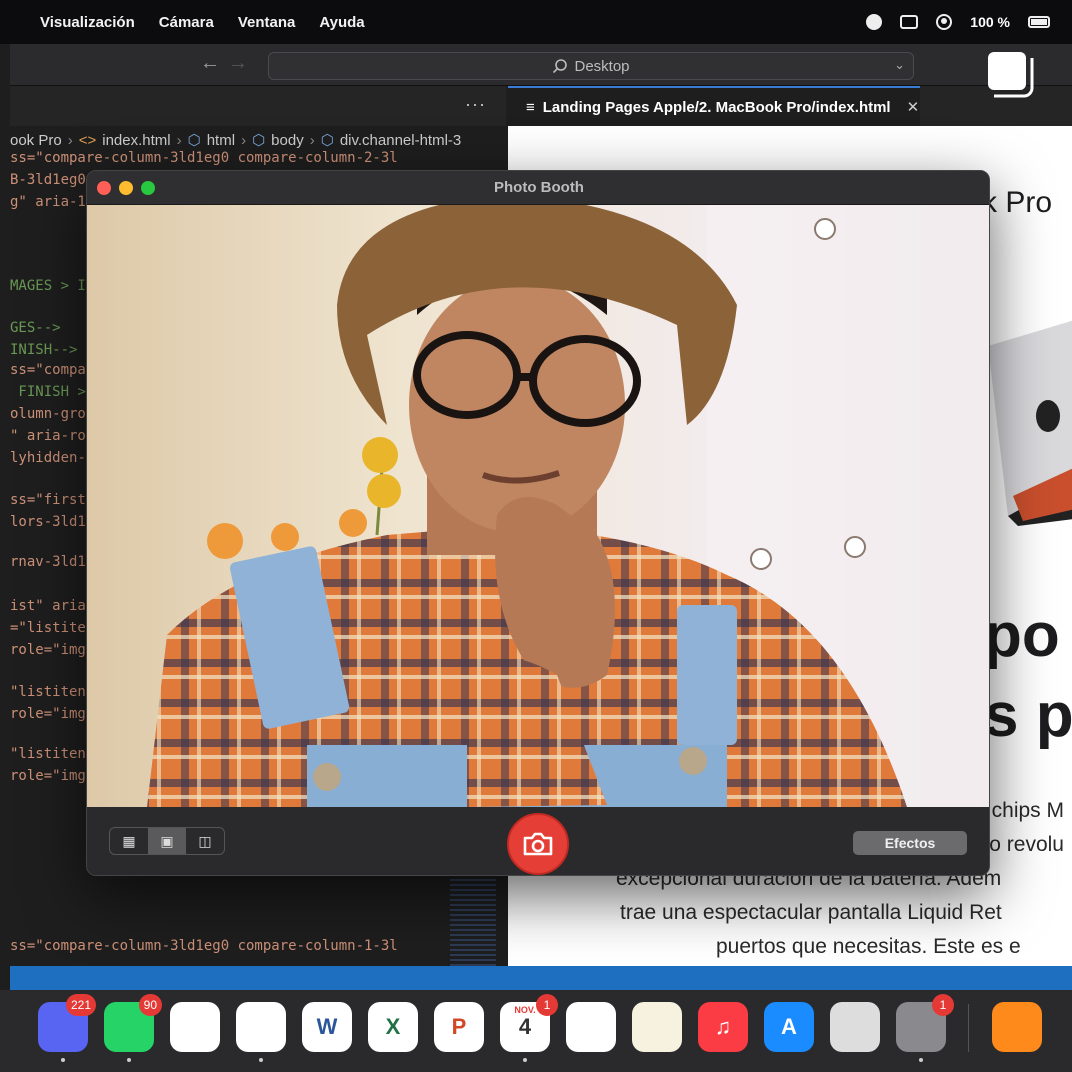 This screenshot has width=1072, height=1072. What do you see at coordinates (195, 1027) in the screenshot?
I see `dock-app-clickup` at bounding box center [195, 1027].